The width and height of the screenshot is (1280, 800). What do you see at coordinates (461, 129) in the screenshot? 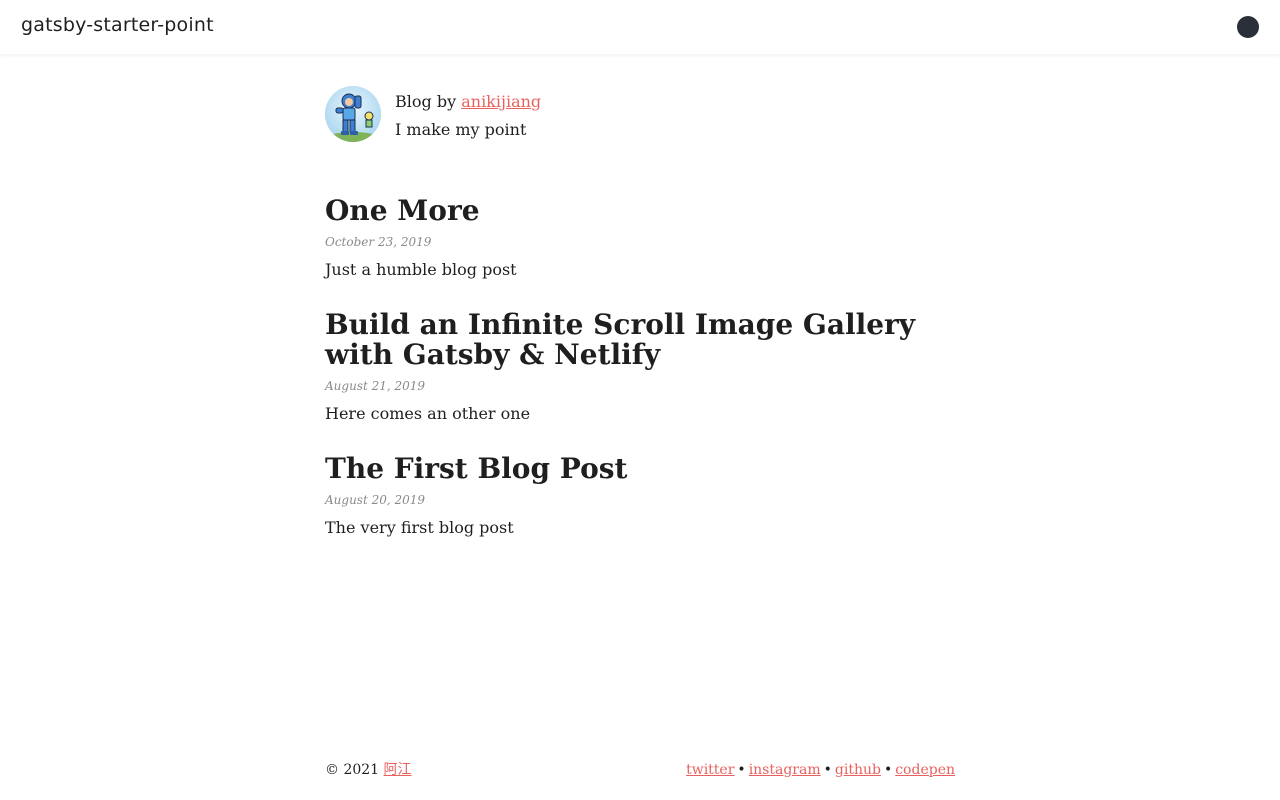
I see `bio-tagline: I make my point` at bounding box center [461, 129].